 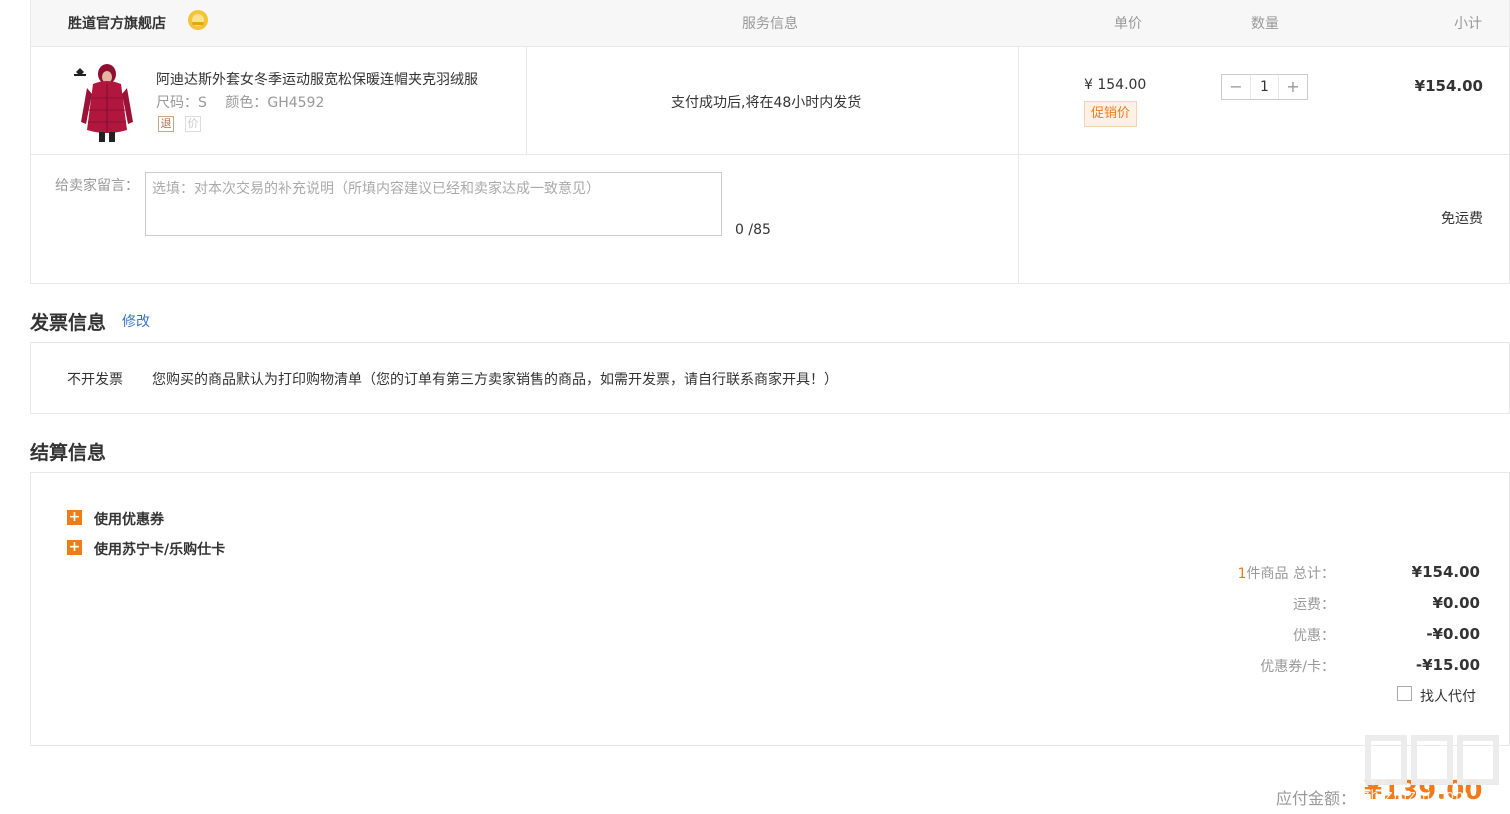 I want to click on quantity-input: 1, so click(x=1264, y=87).